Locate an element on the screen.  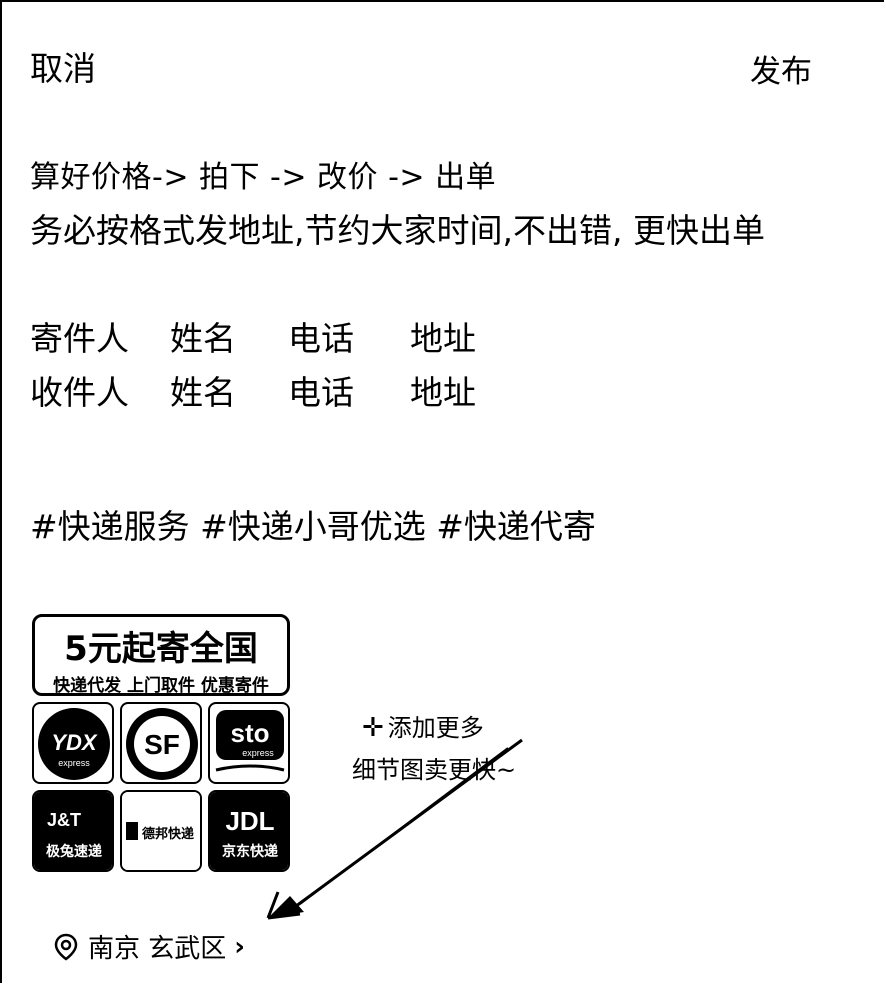
location-pin-icon is located at coordinates (66, 947).